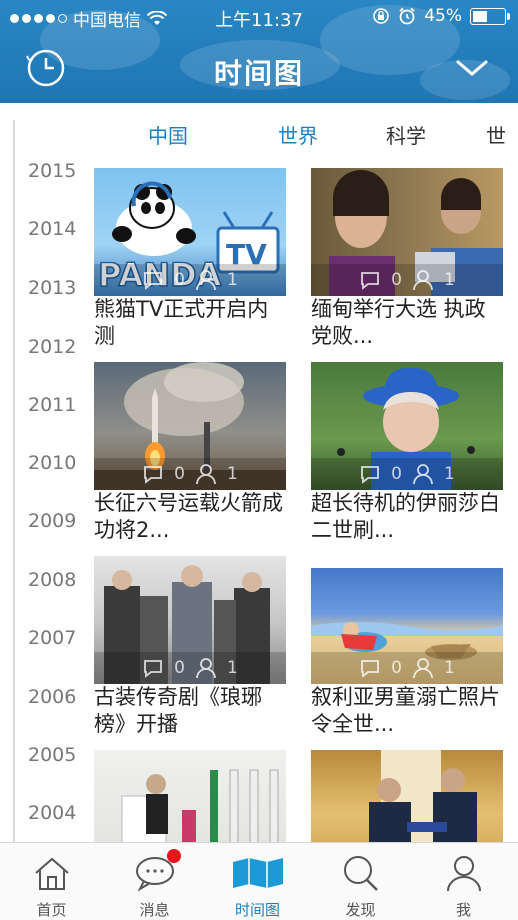 The width and height of the screenshot is (518, 920). I want to click on tabbar-label: 时间图, so click(257, 910).